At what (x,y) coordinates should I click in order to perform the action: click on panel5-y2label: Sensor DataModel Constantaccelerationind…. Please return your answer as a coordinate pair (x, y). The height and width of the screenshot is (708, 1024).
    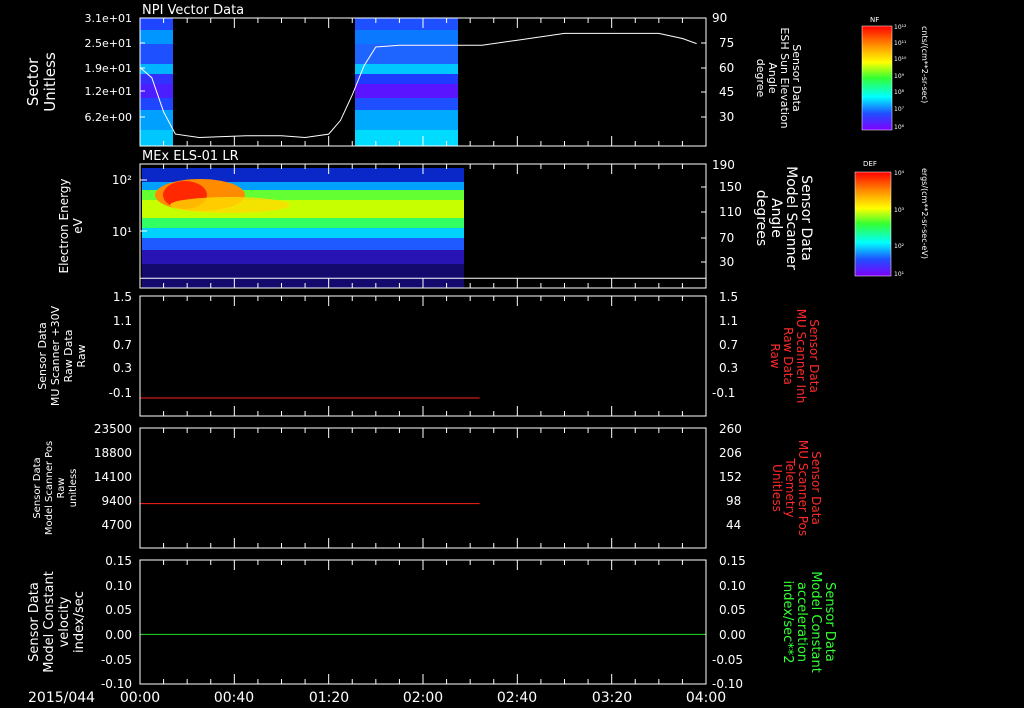
    Looking at the image, I should click on (808, 622).